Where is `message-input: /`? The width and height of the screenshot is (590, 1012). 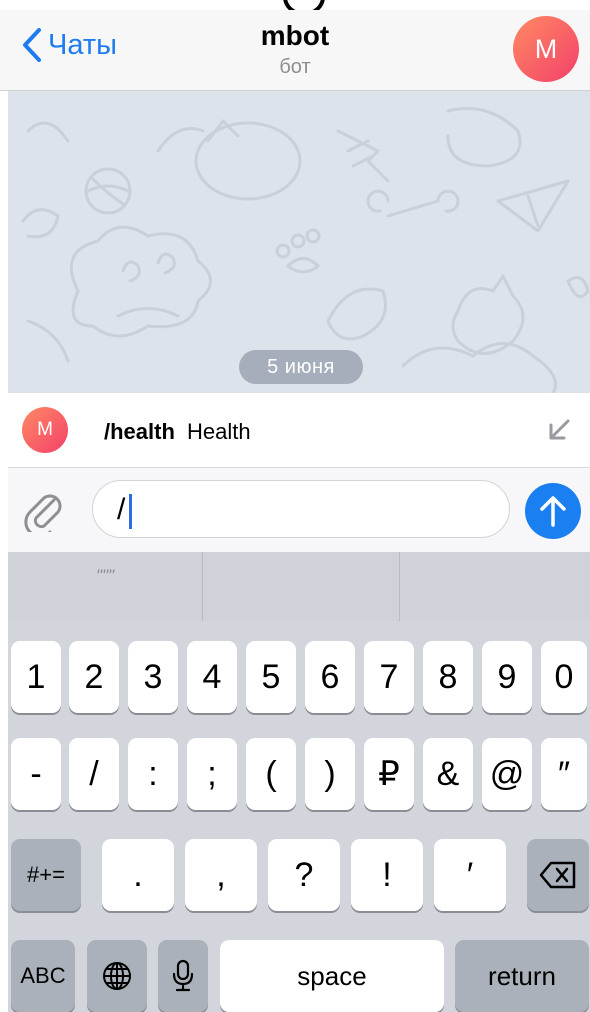 message-input: / is located at coordinates (301, 509).